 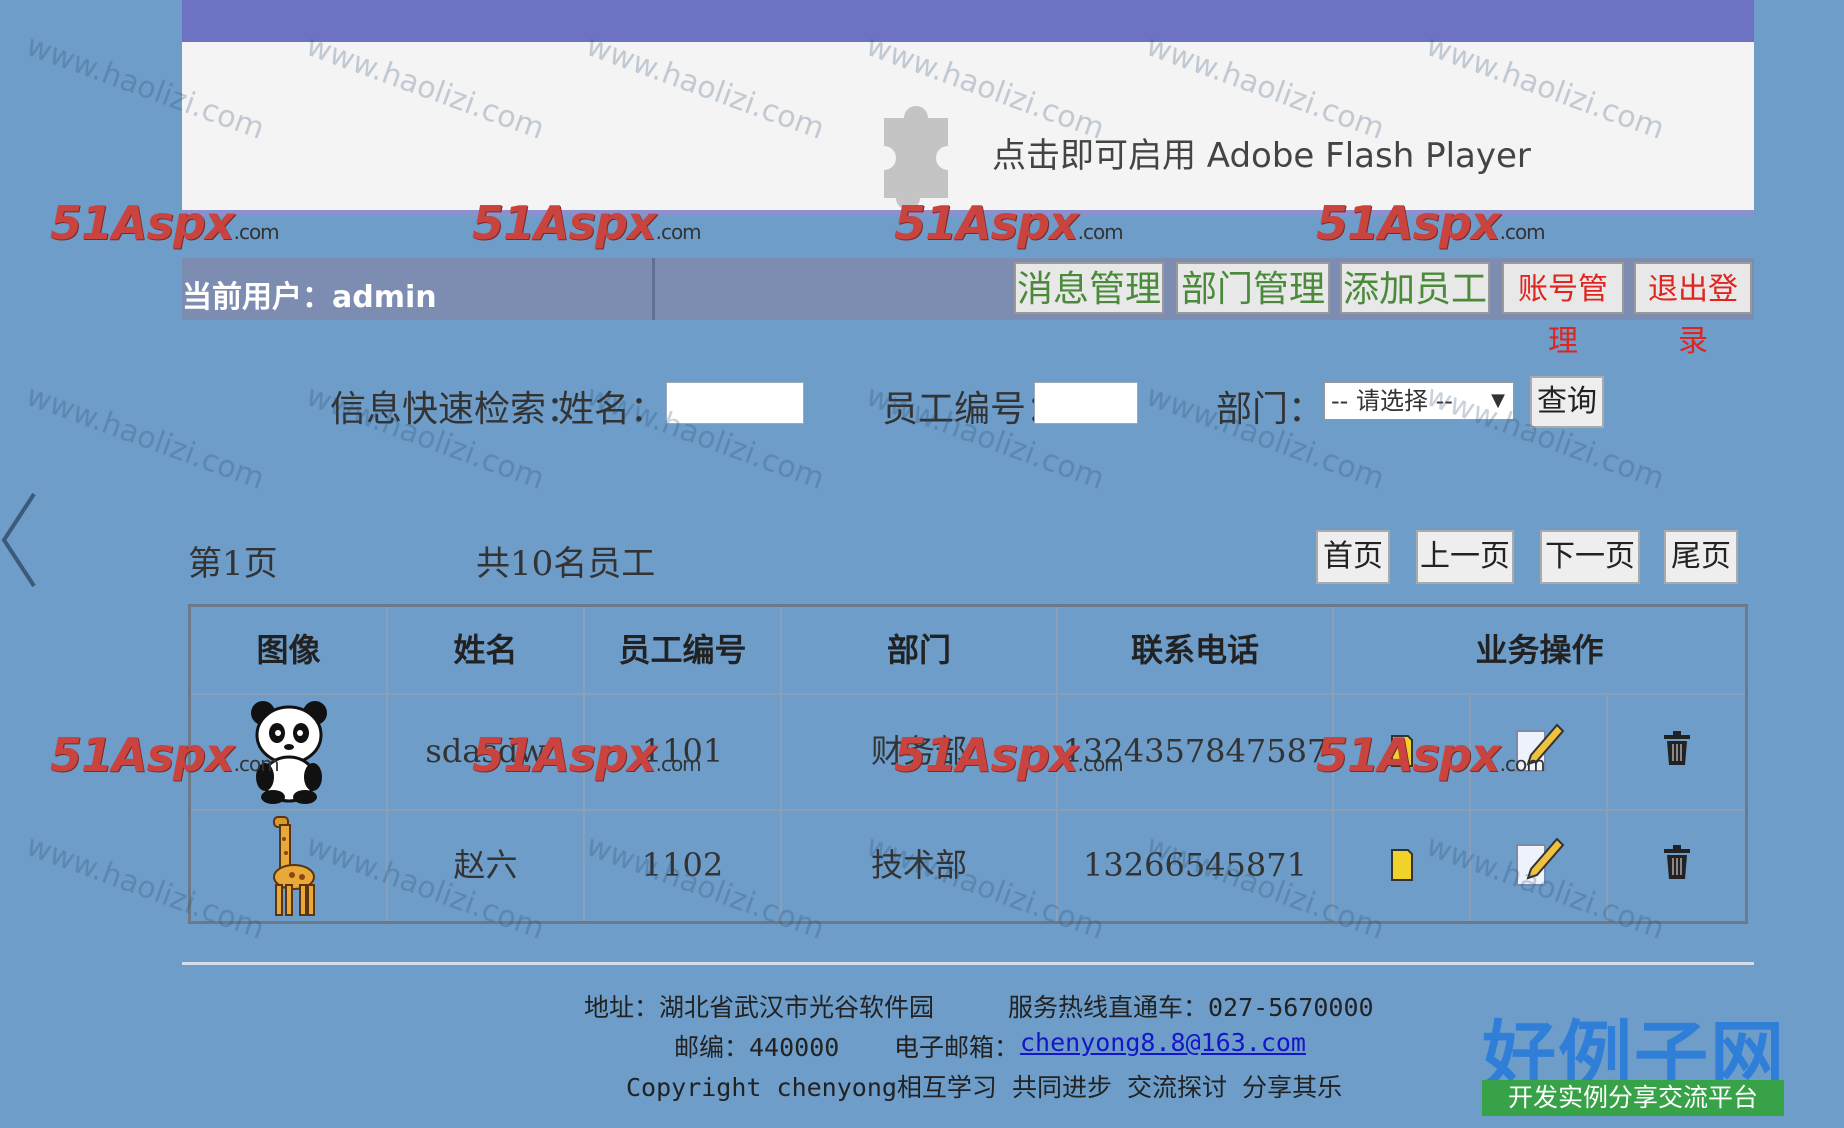 I want to click on giraffe-icon, so click(x=293, y=866).